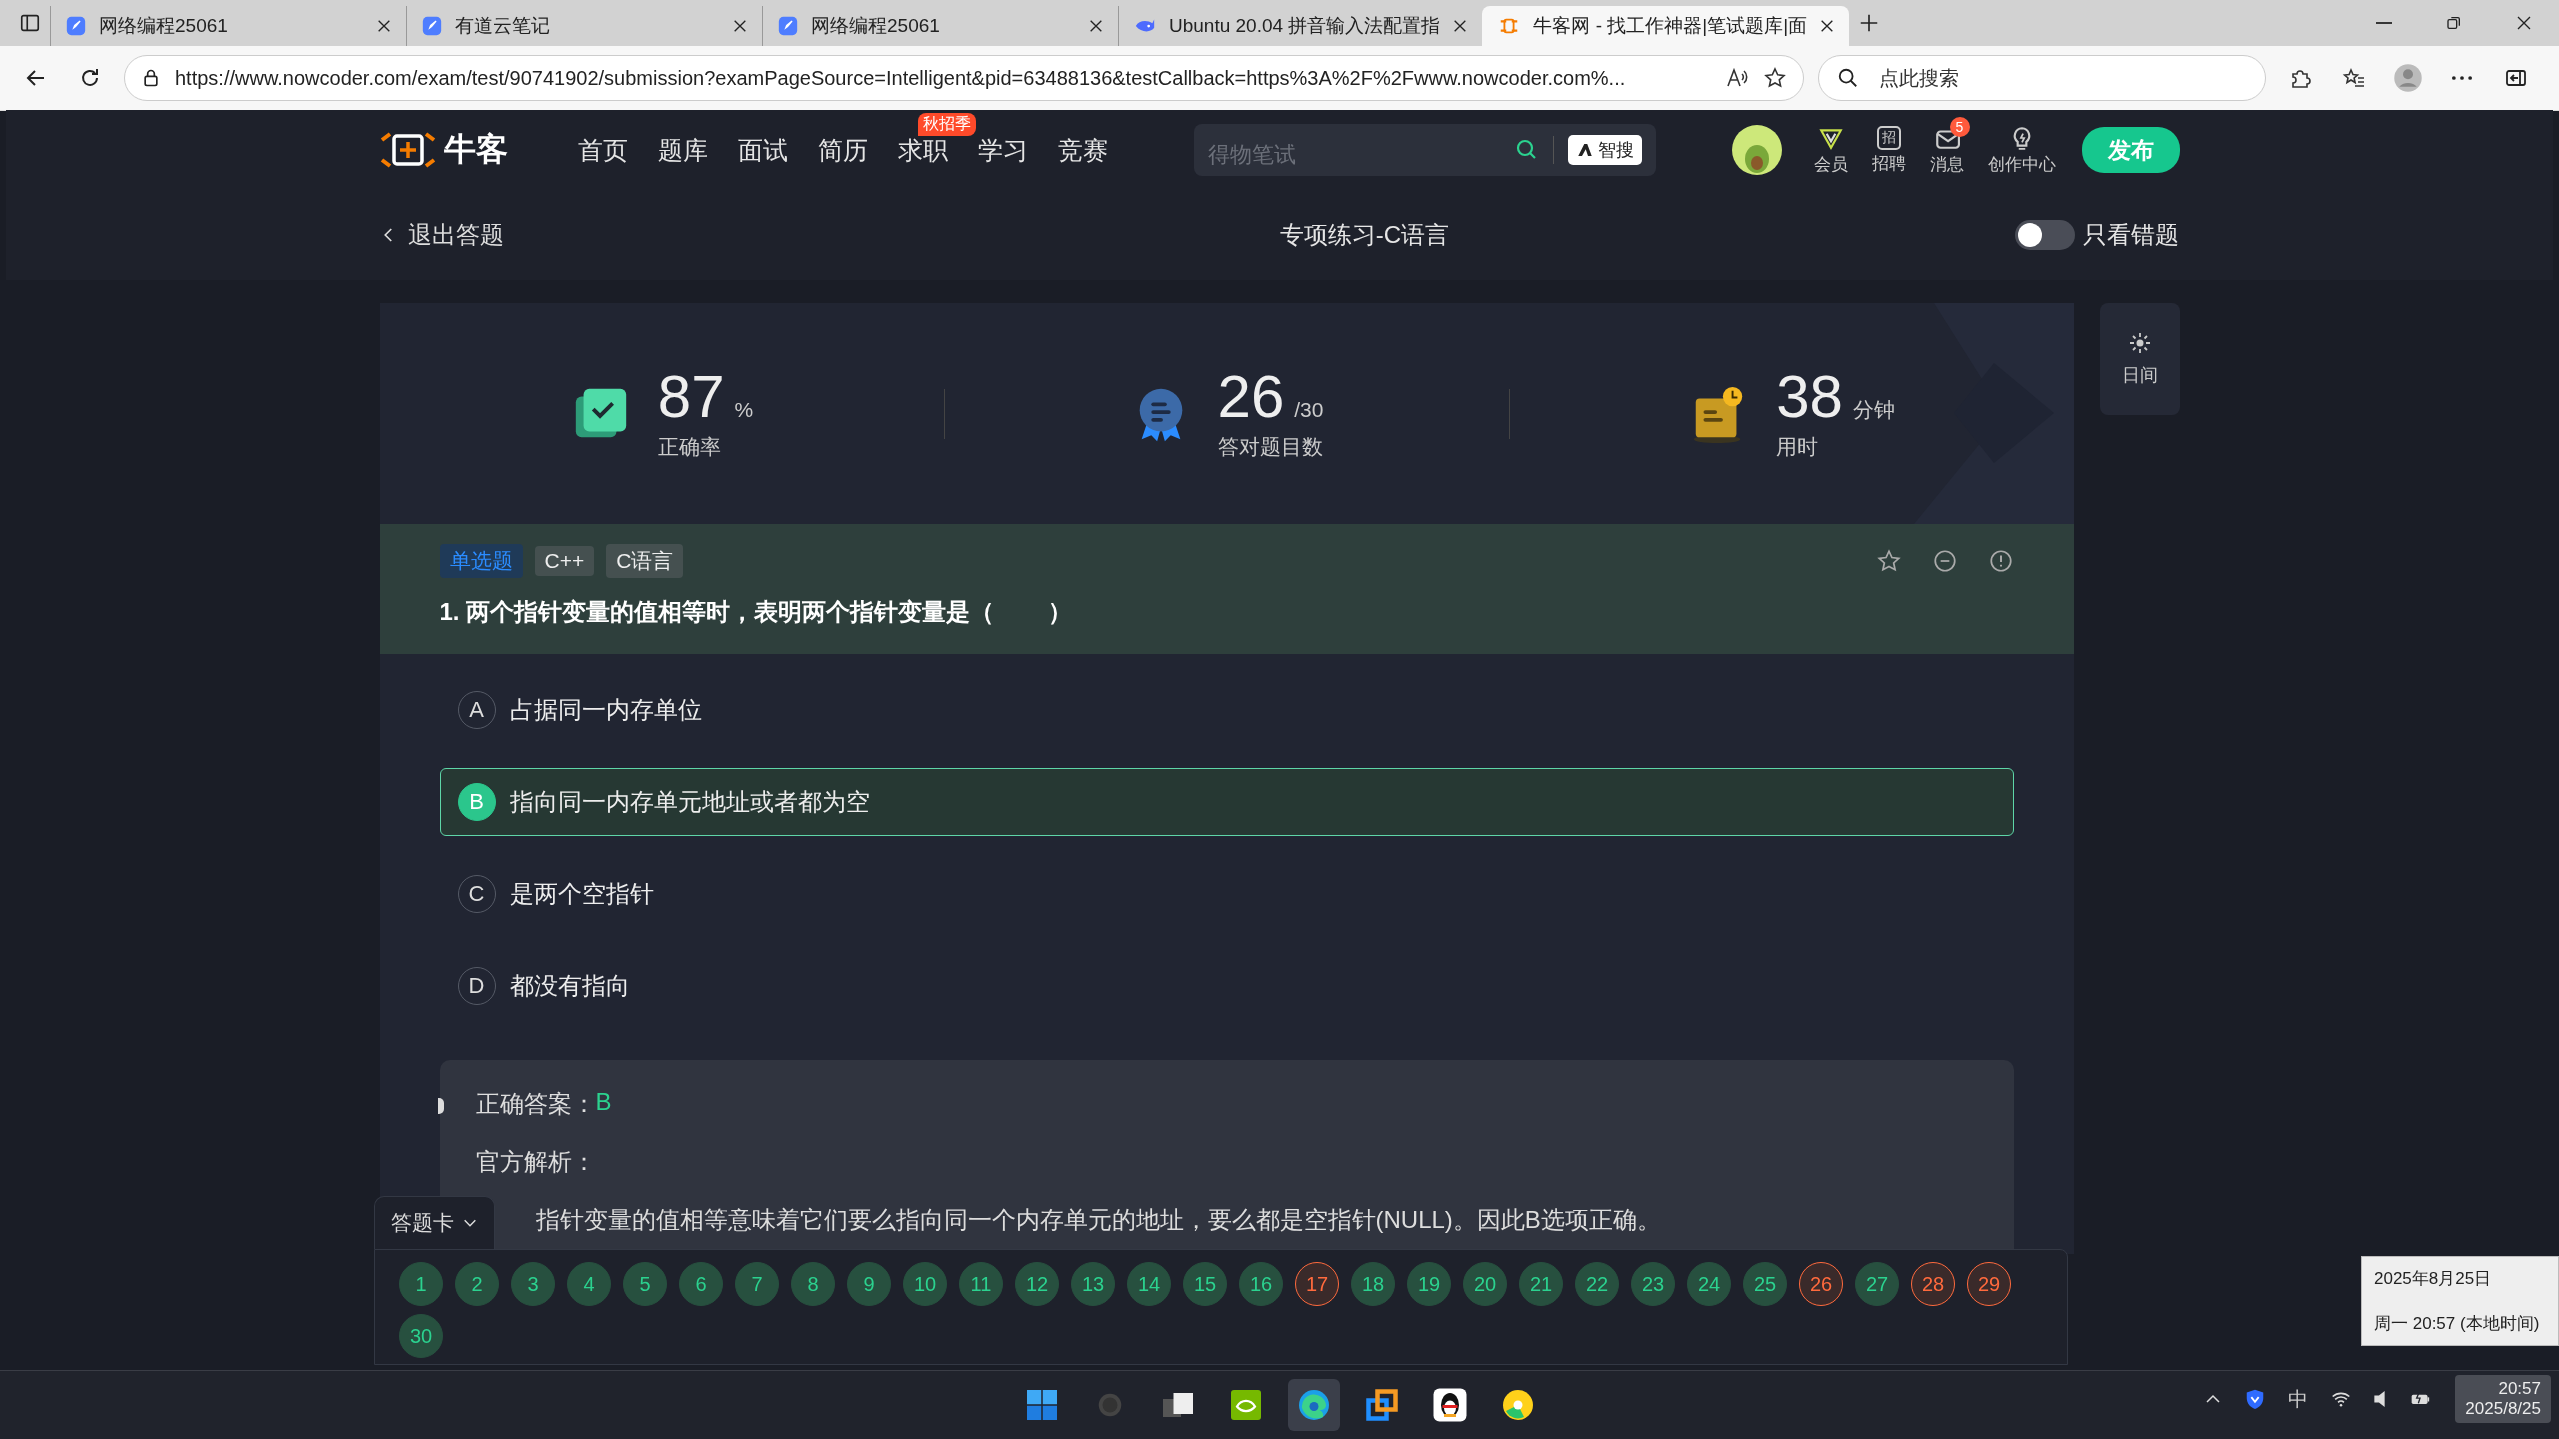 The image size is (2559, 1439). I want to click on nav-link: 题库, so click(682, 150).